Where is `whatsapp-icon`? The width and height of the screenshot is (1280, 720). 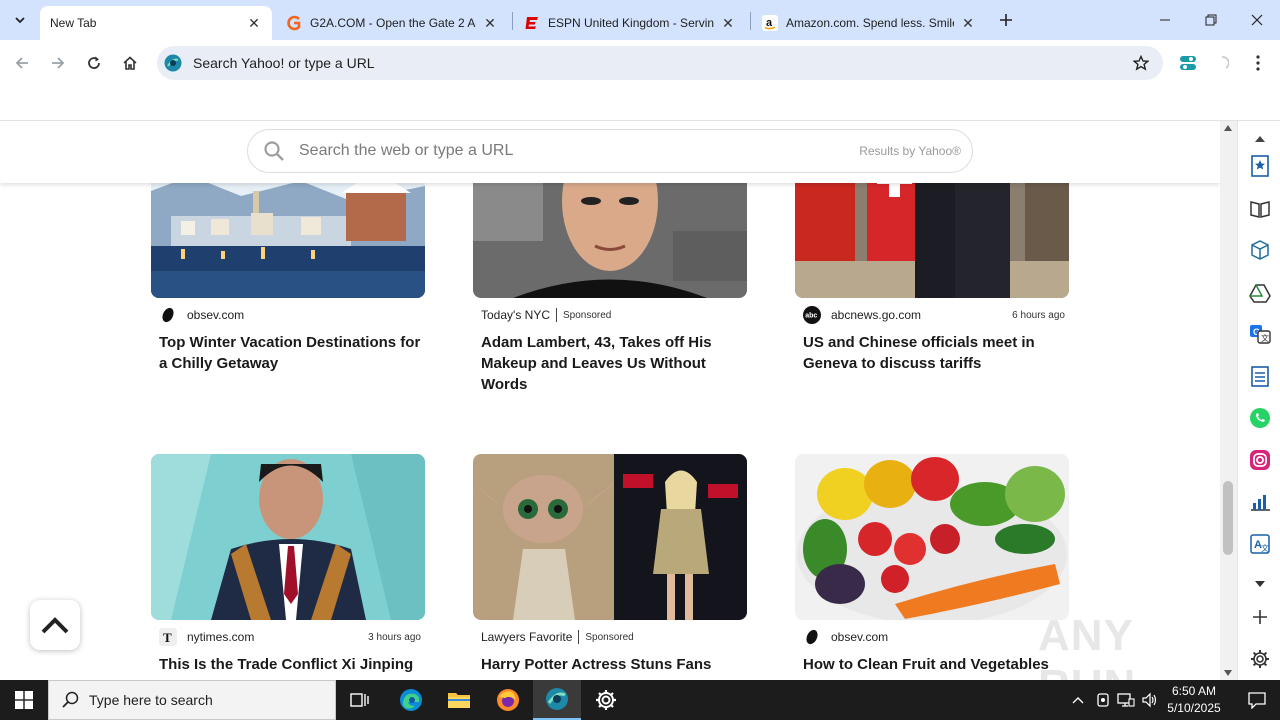
whatsapp-icon is located at coordinates (1260, 418).